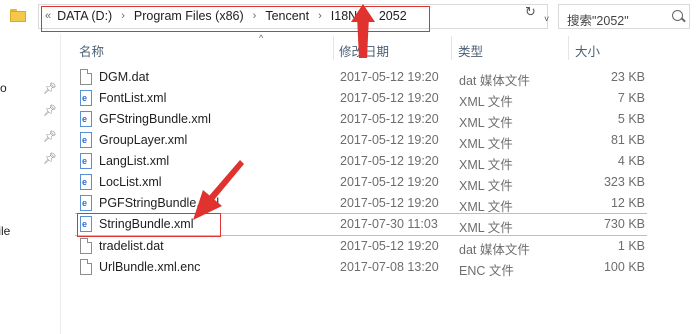  What do you see at coordinates (363, 31) in the screenshot?
I see `annotation-arrow-up-icon` at bounding box center [363, 31].